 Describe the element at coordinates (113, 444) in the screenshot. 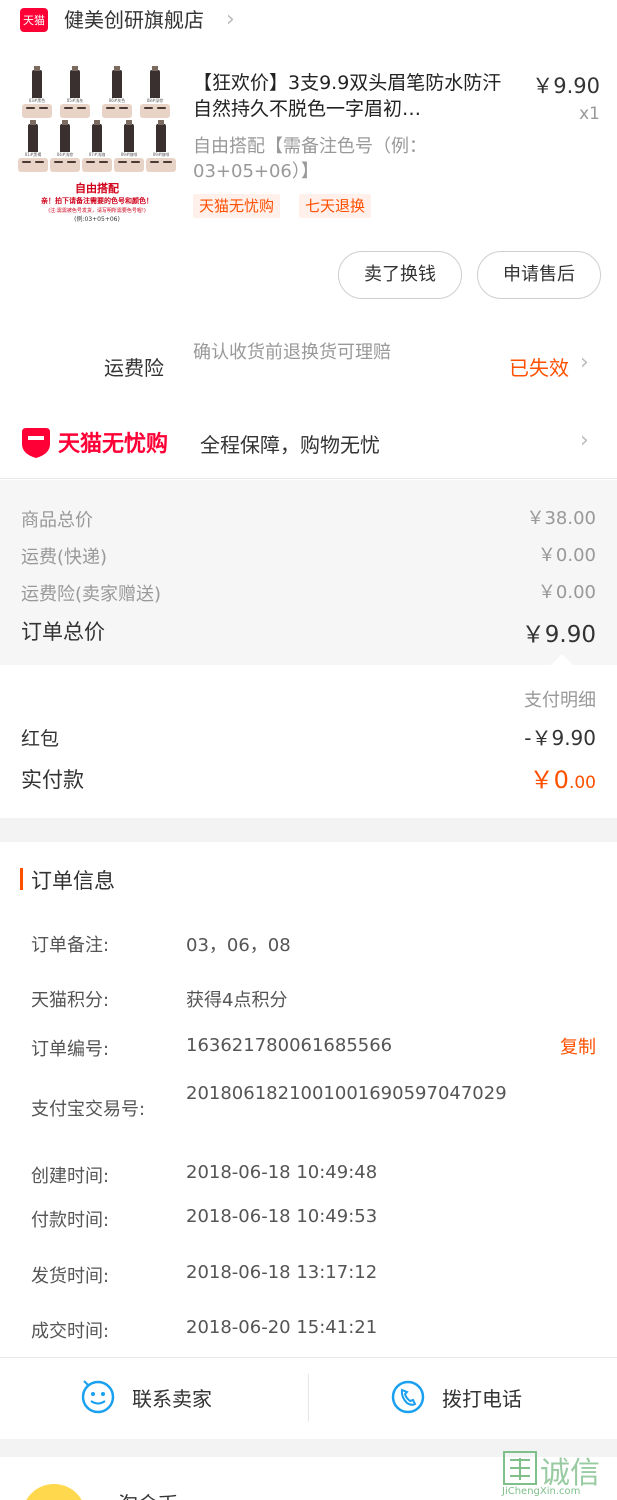

I see `svg-text: 天猫无忧购` at that location.